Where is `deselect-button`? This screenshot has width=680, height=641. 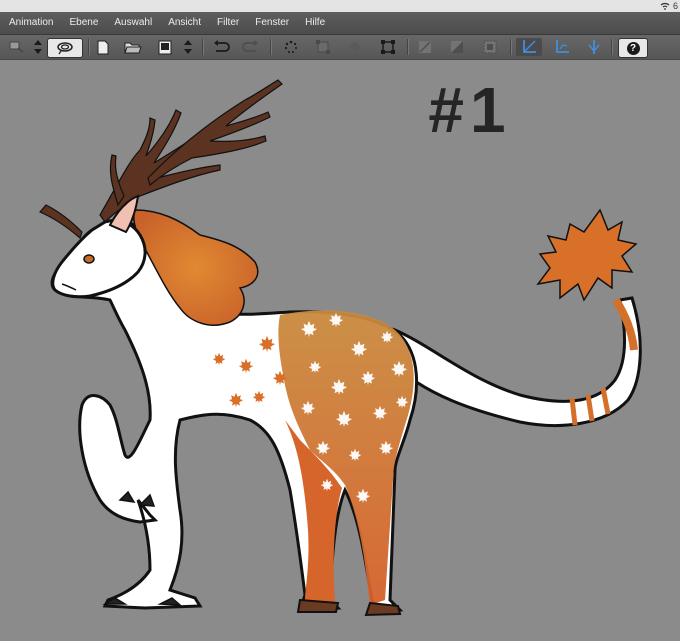 deselect-button is located at coordinates (425, 47).